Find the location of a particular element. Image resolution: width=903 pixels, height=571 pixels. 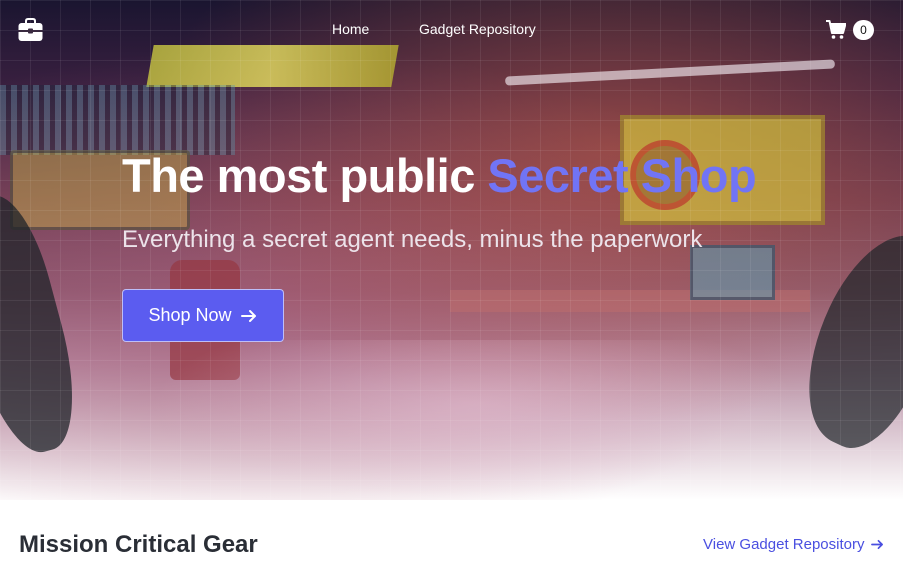

view-link-label: View Gadget Repository is located at coordinates (784, 544).